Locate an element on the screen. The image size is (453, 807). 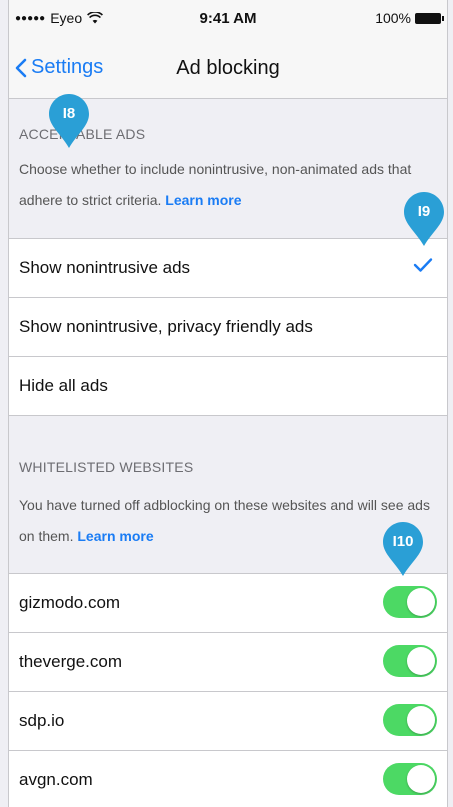
option-show-privacy-friendly-ads: Show nonintrusive, privacy friendly ads is located at coordinates (228, 326).